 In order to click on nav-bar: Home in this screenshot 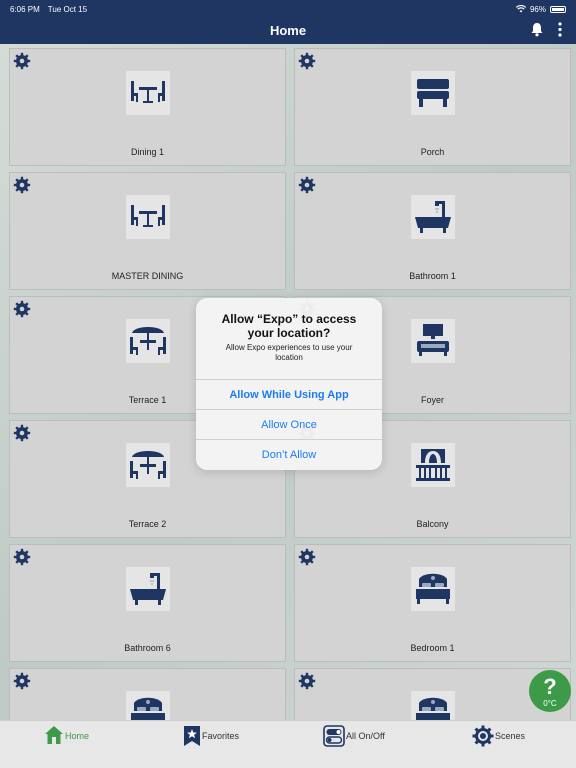, I will do `click(288, 31)`.